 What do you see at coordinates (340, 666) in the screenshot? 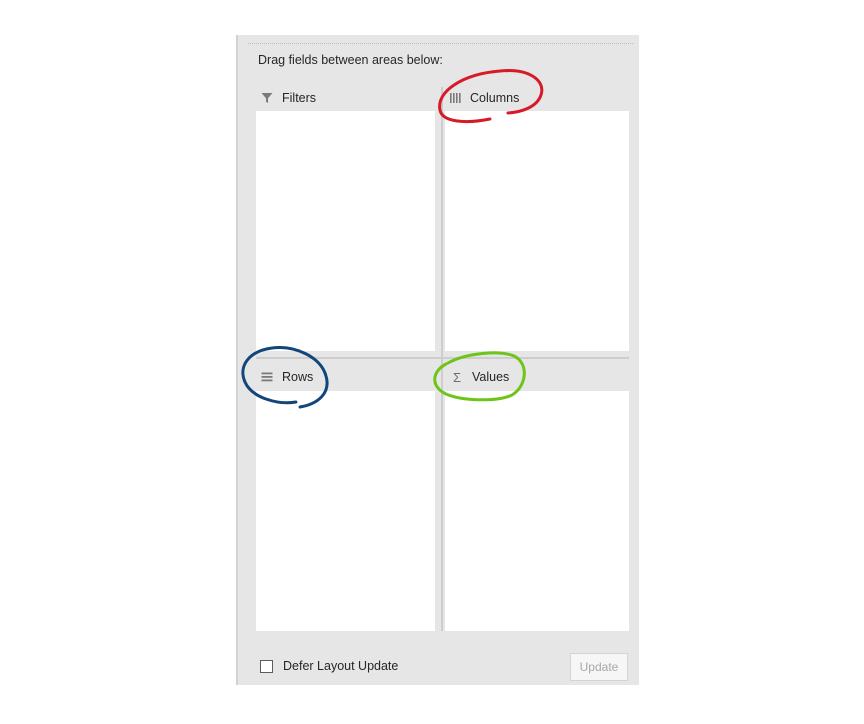
I see `defer-layout-update-label: Defer Layout Update` at bounding box center [340, 666].